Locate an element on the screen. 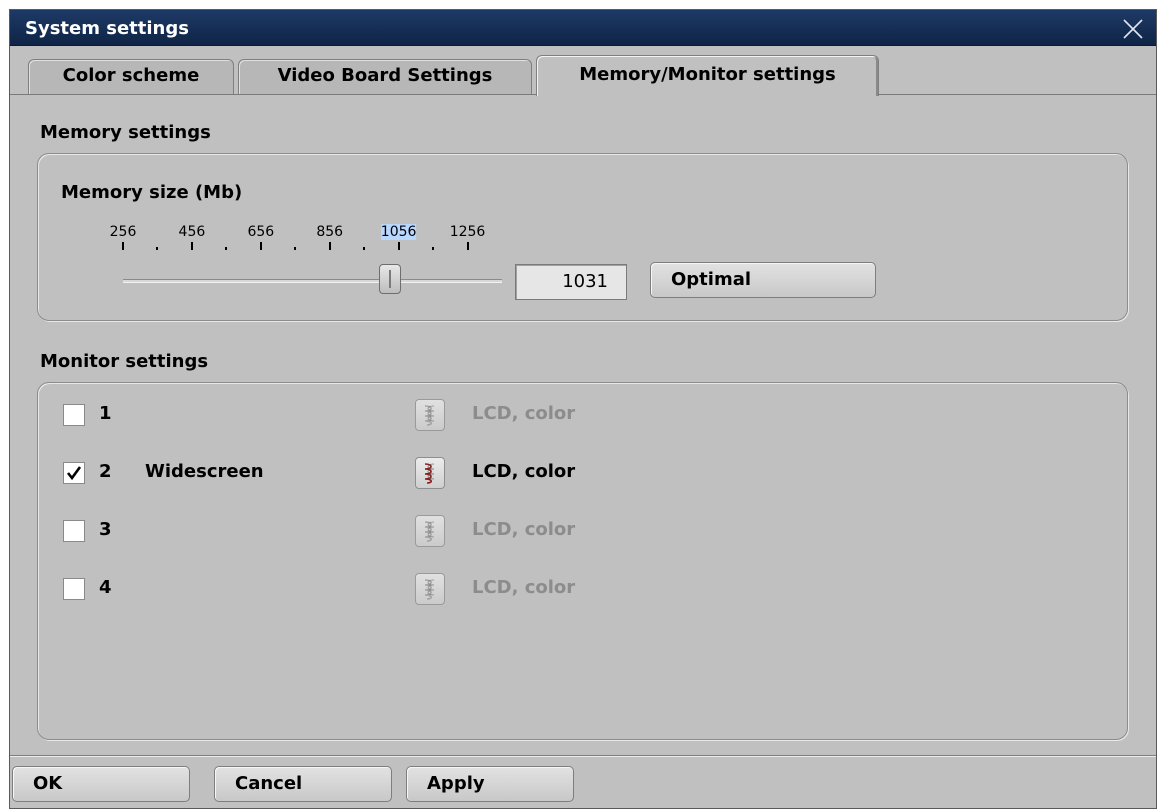  slider-tick-label: 1256 is located at coordinates (467, 232).